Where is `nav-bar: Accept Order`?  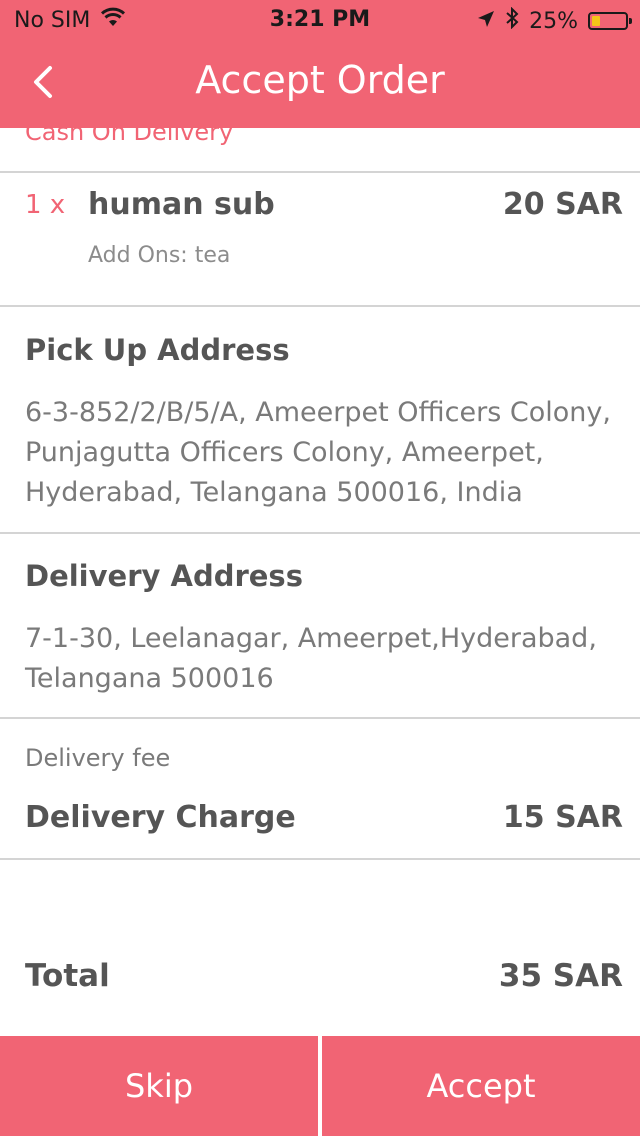
nav-bar: Accept Order is located at coordinates (320, 84).